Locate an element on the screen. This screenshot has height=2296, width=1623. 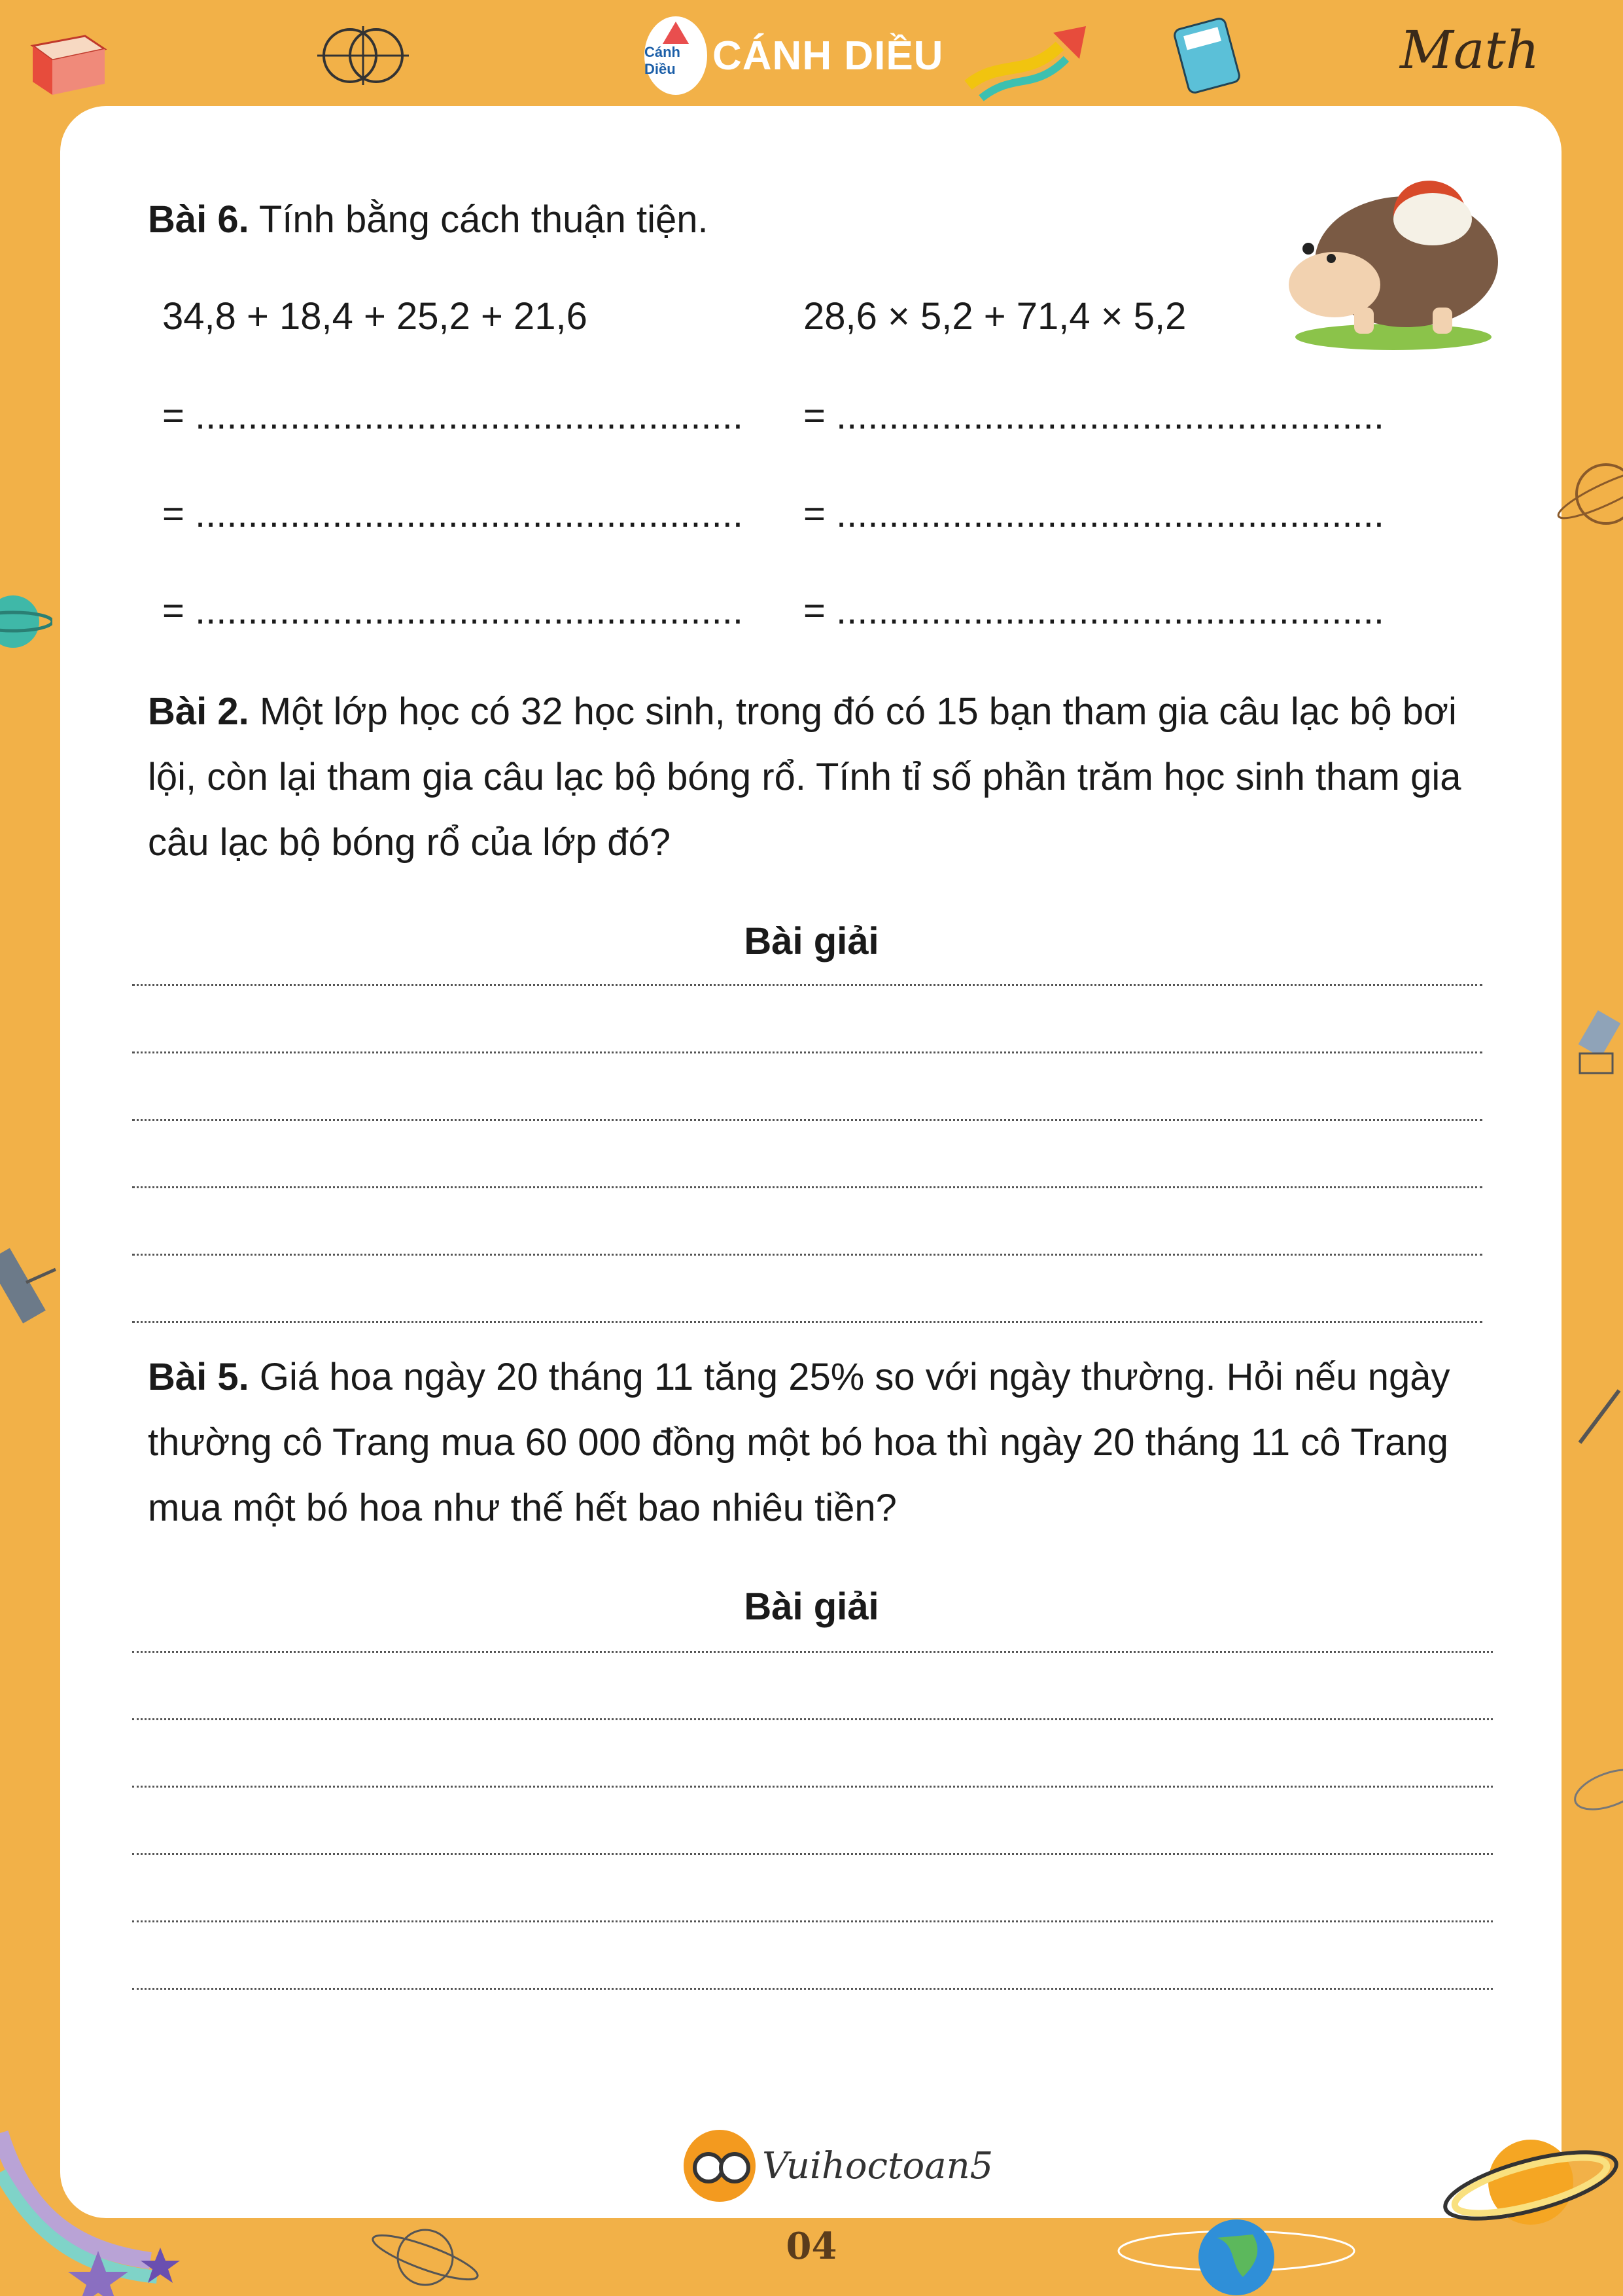
owl-logo-icon is located at coordinates (720, 2166).